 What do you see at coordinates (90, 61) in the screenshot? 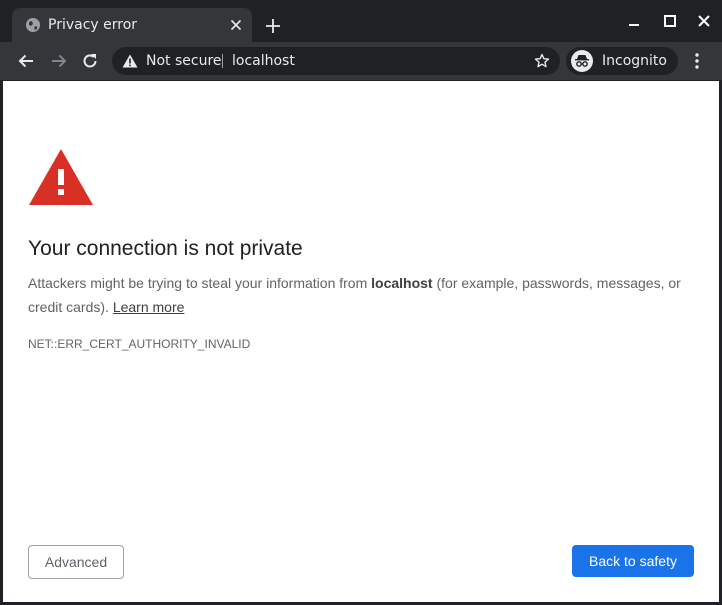
I see `reload-icon` at bounding box center [90, 61].